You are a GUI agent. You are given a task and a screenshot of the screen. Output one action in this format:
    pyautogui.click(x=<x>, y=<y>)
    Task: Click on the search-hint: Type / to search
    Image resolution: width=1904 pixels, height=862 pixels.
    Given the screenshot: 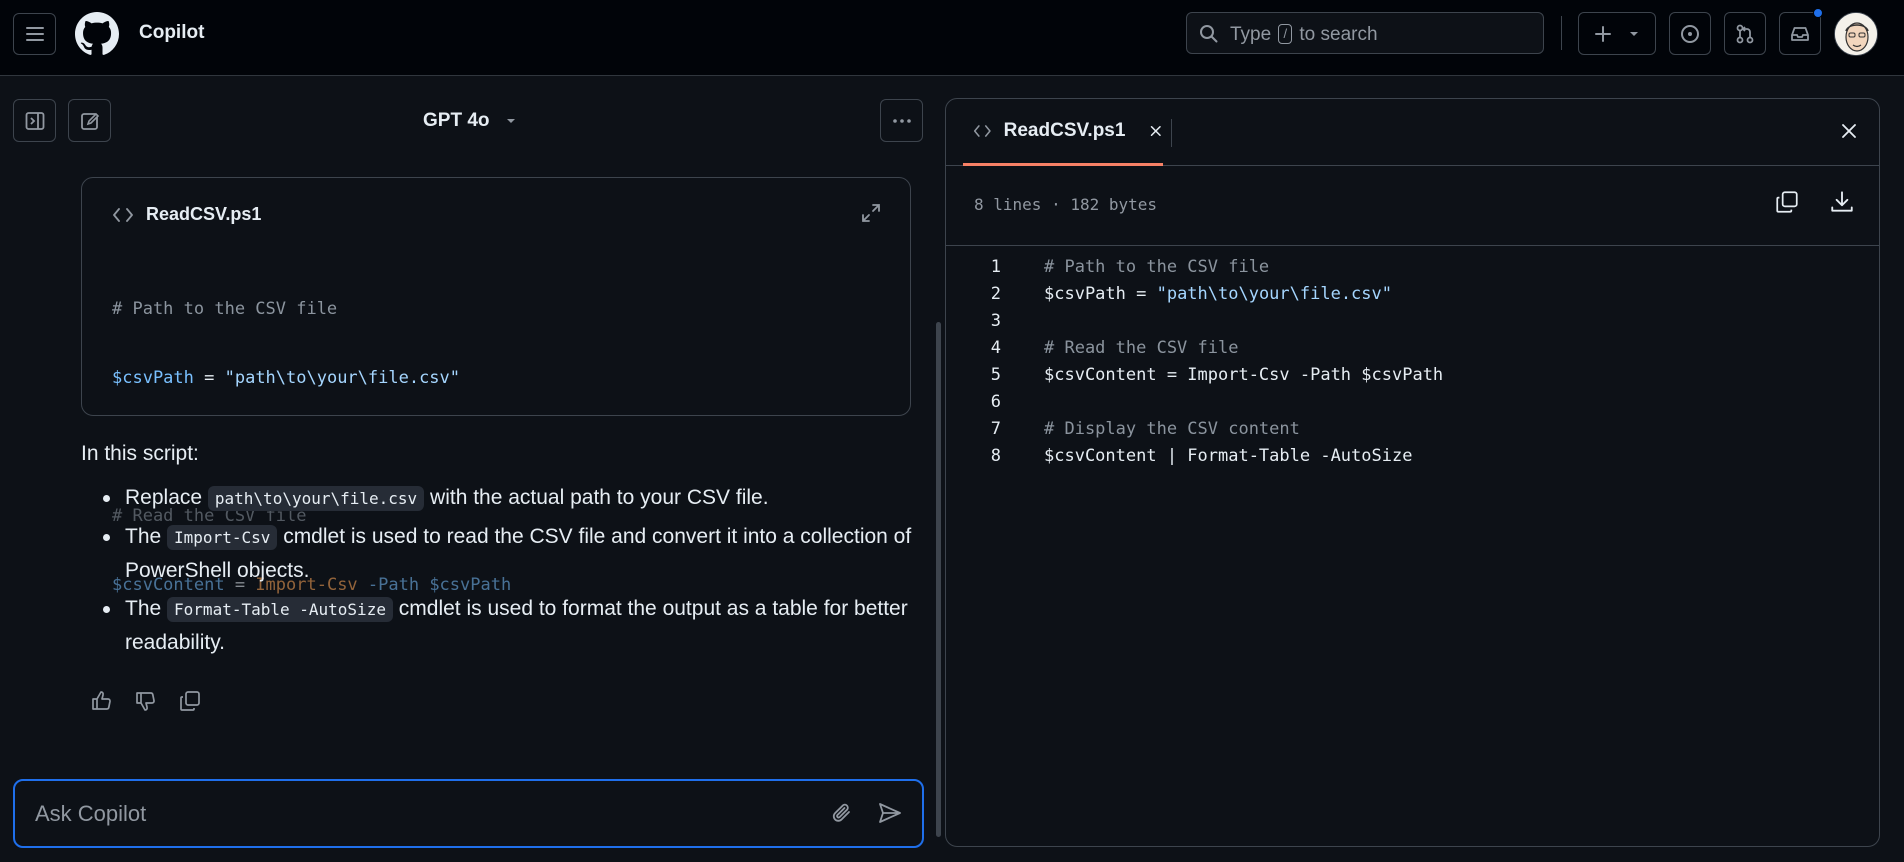 What is the action you would take?
    pyautogui.click(x=1304, y=34)
    